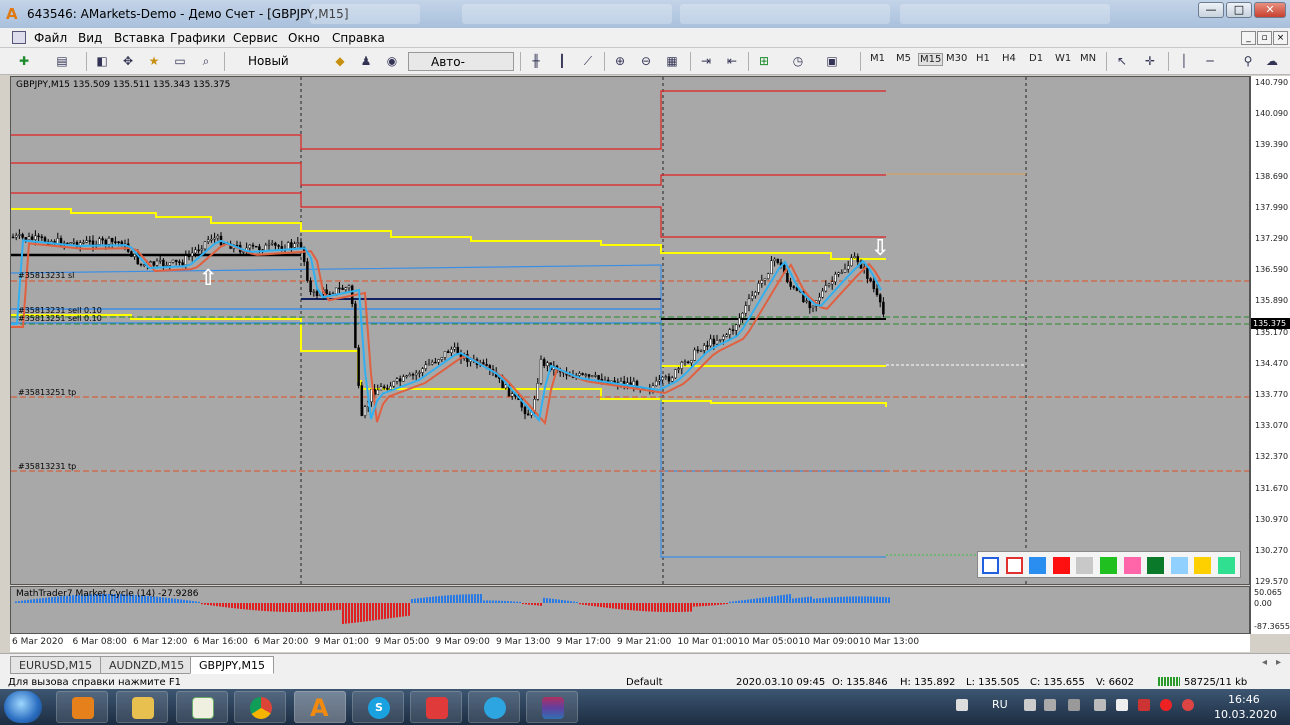 The image size is (1290, 725). I want to click on bar-chart-icon: ╫, so click(536, 61).